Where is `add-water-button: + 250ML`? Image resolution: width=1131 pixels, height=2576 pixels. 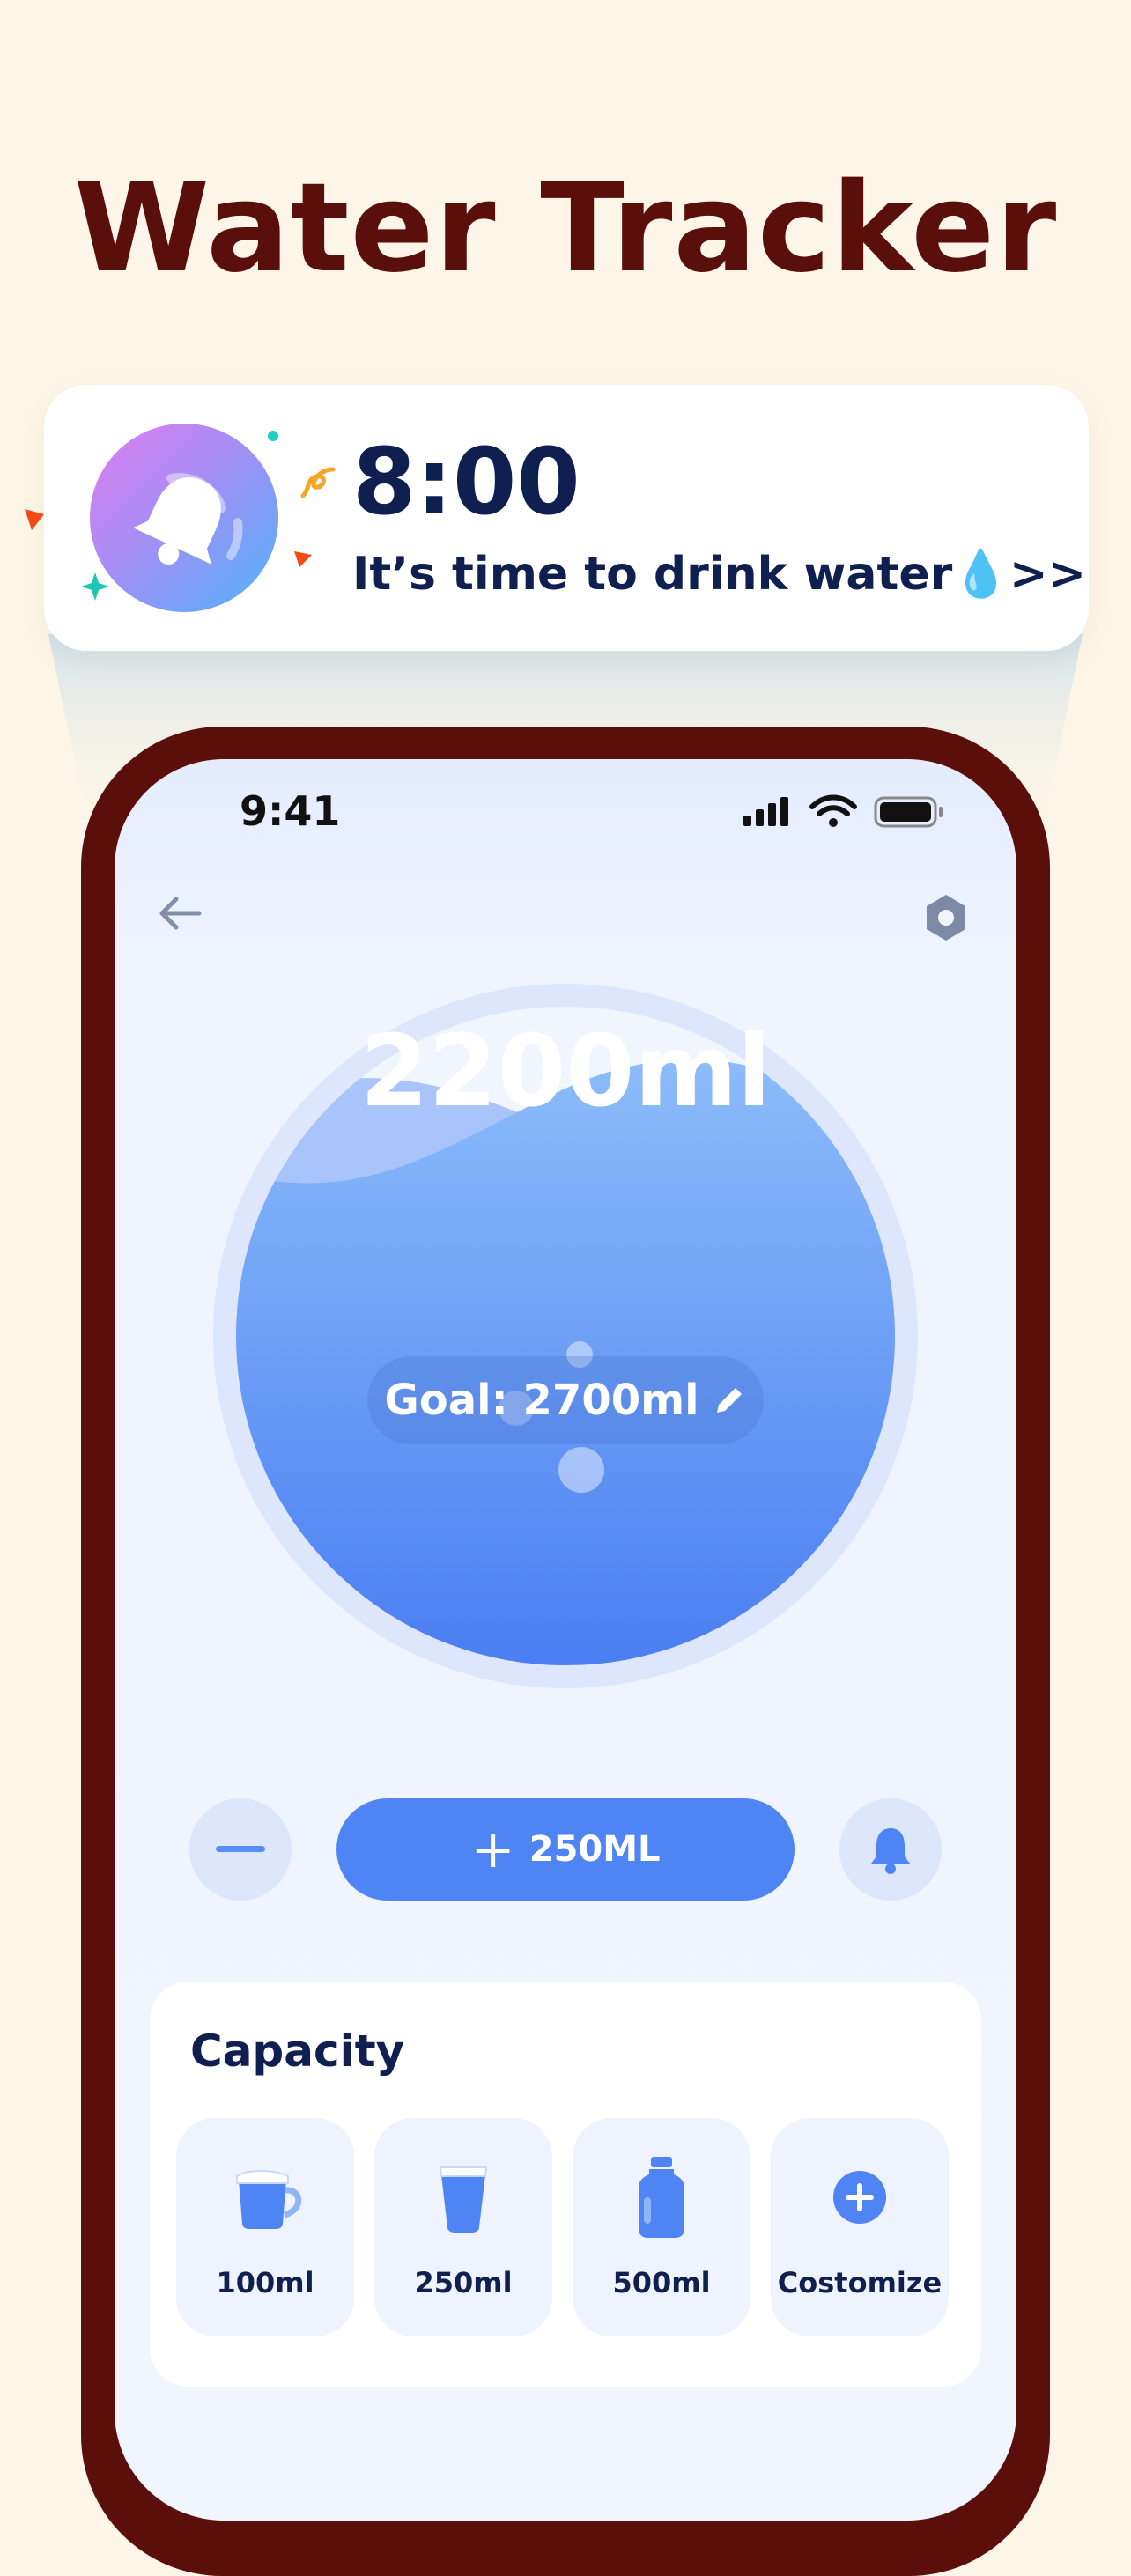 add-water-button: + 250ML is located at coordinates (565, 1849).